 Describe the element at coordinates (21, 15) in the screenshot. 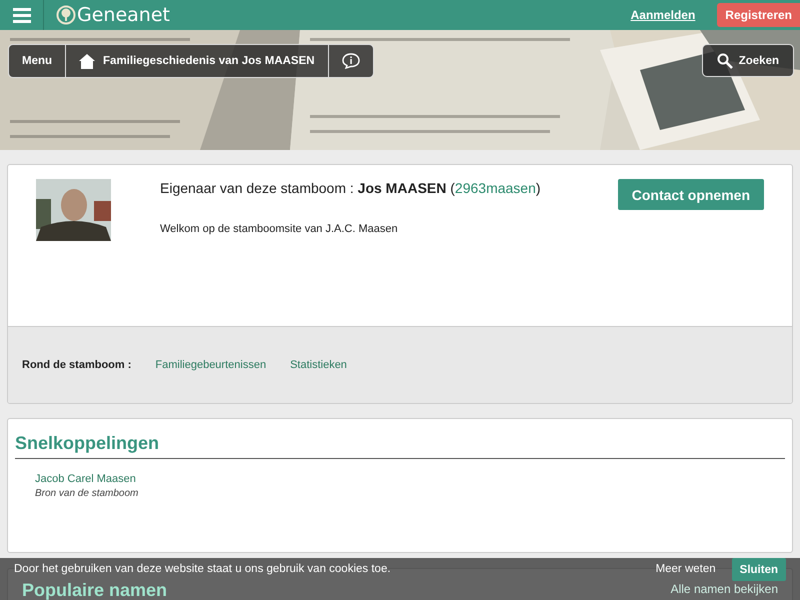

I see `menu-icon` at that location.